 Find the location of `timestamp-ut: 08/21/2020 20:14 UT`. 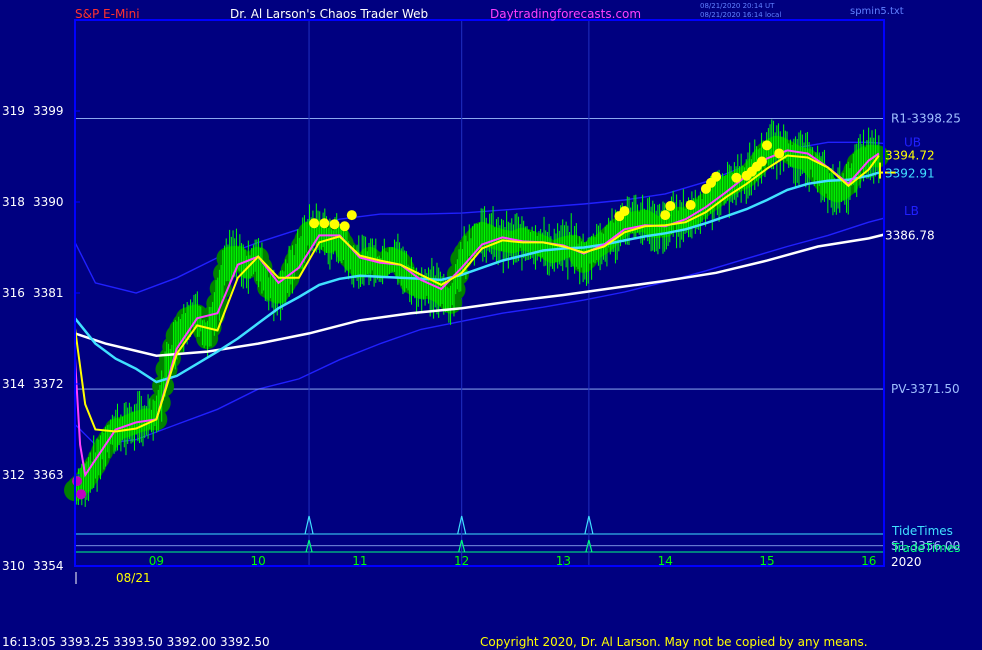

timestamp-ut: 08/21/2020 20:14 UT is located at coordinates (737, 6).